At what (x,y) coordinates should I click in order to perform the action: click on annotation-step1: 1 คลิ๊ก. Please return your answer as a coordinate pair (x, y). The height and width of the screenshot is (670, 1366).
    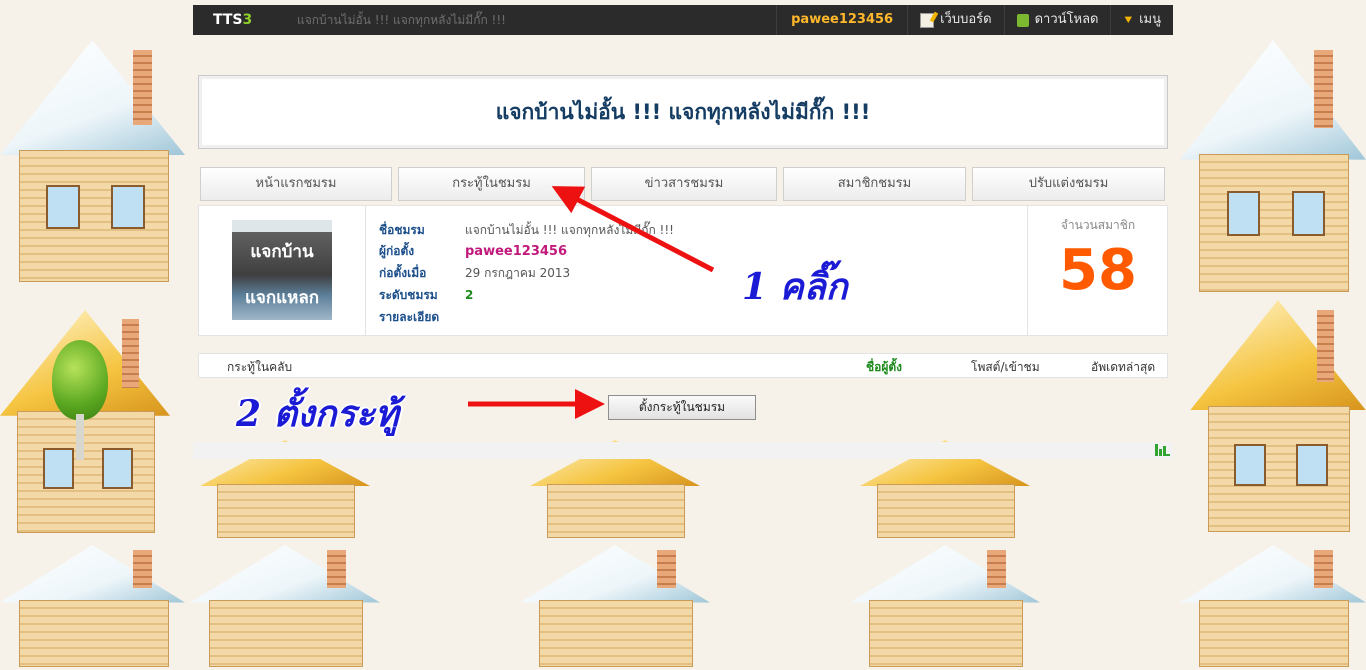
    Looking at the image, I should click on (795, 287).